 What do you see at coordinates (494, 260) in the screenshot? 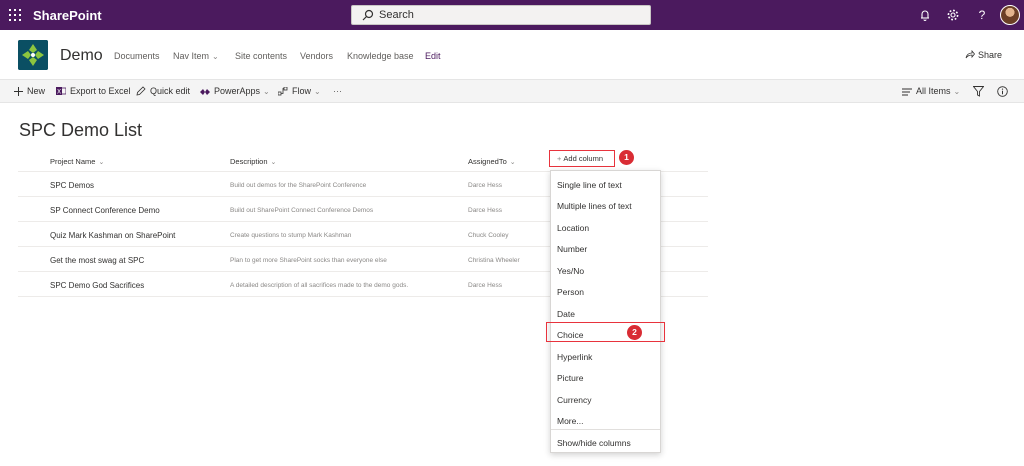
I see `cell-assigned-to: Christina Wheeler` at bounding box center [494, 260].